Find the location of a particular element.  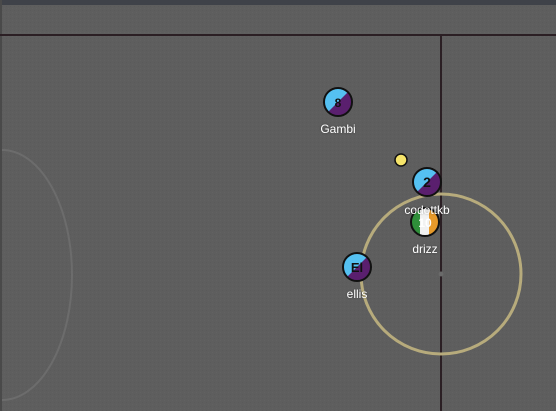

player-codottkb: 2 is located at coordinates (427, 182).